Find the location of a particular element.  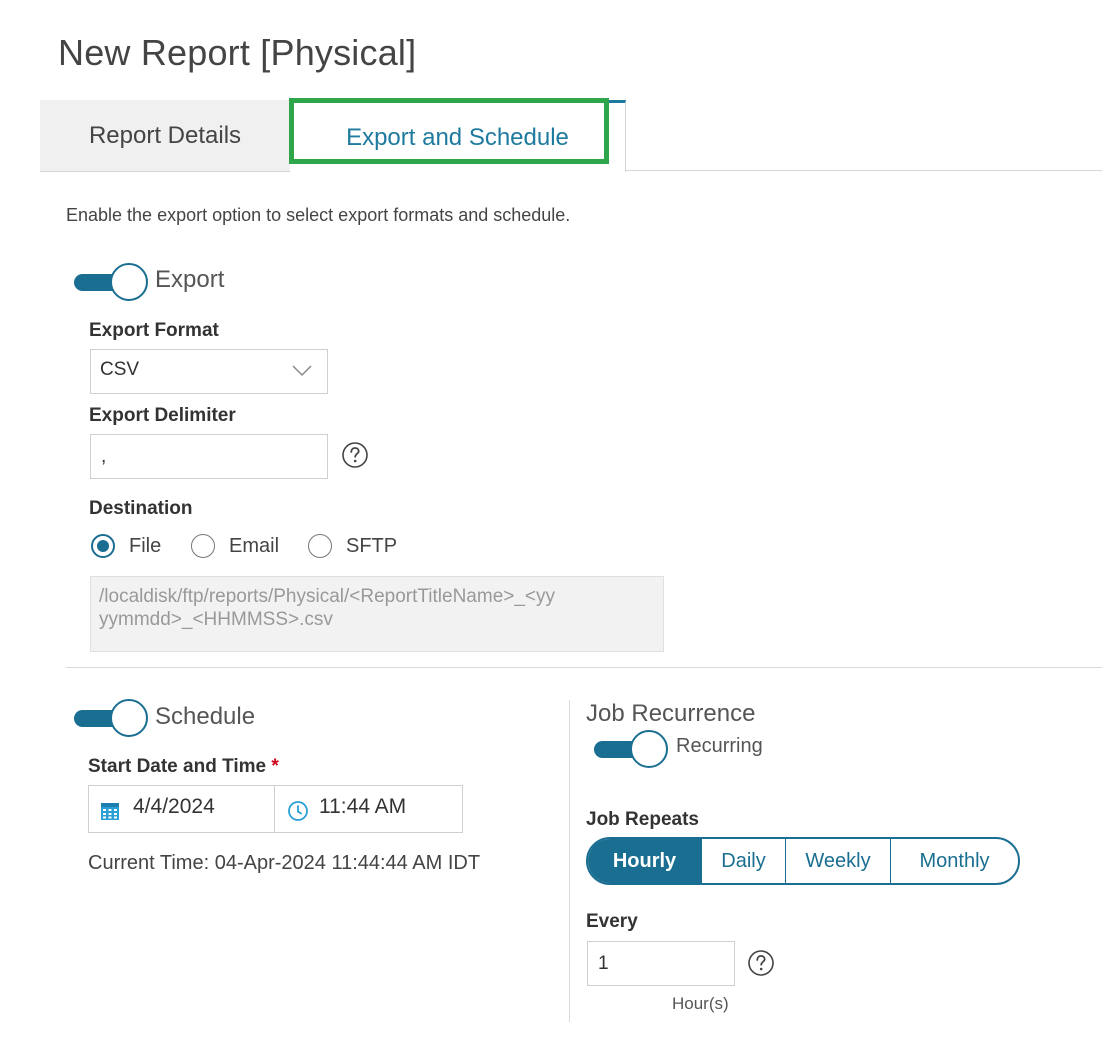

schedule-toggle is located at coordinates (112, 718).